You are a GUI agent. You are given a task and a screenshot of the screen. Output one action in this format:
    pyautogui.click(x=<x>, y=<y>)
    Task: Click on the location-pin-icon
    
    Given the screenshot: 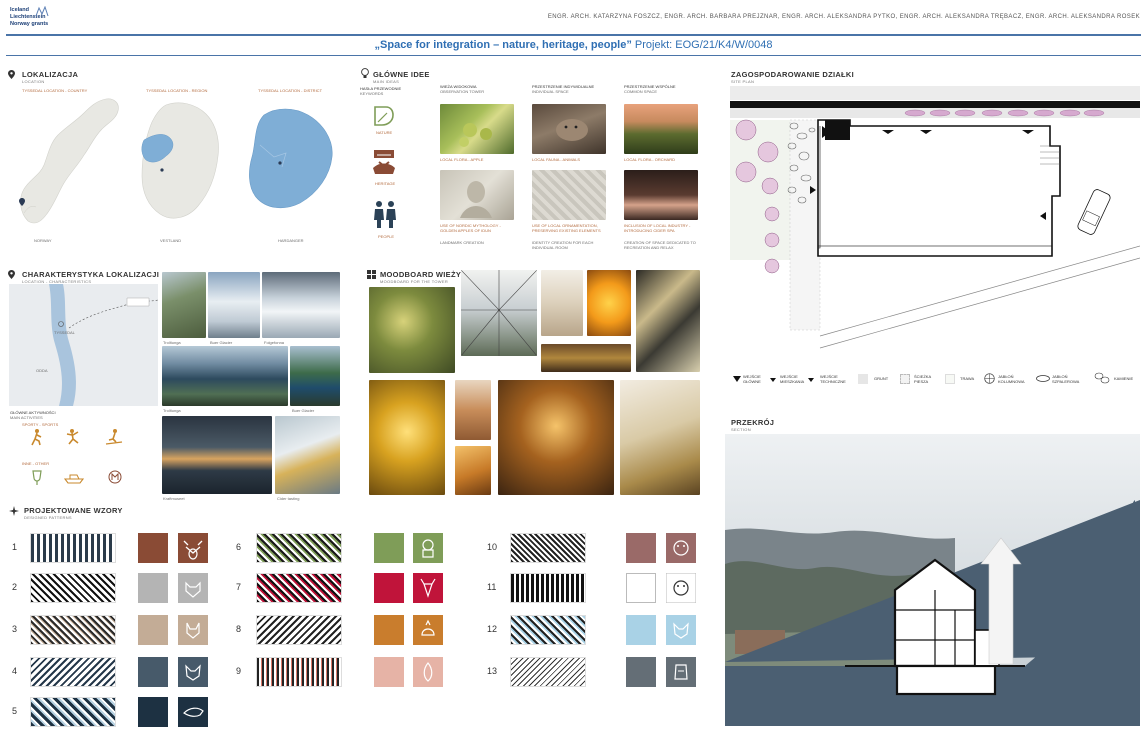 What is the action you would take?
    pyautogui.click(x=11, y=74)
    